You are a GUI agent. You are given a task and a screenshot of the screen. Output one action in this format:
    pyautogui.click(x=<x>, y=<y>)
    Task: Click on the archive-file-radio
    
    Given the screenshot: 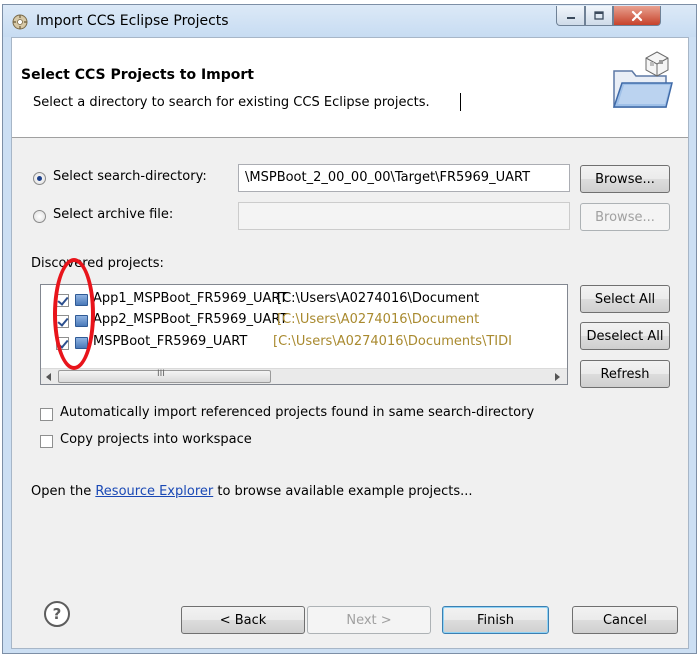 What is the action you would take?
    pyautogui.click(x=39, y=216)
    